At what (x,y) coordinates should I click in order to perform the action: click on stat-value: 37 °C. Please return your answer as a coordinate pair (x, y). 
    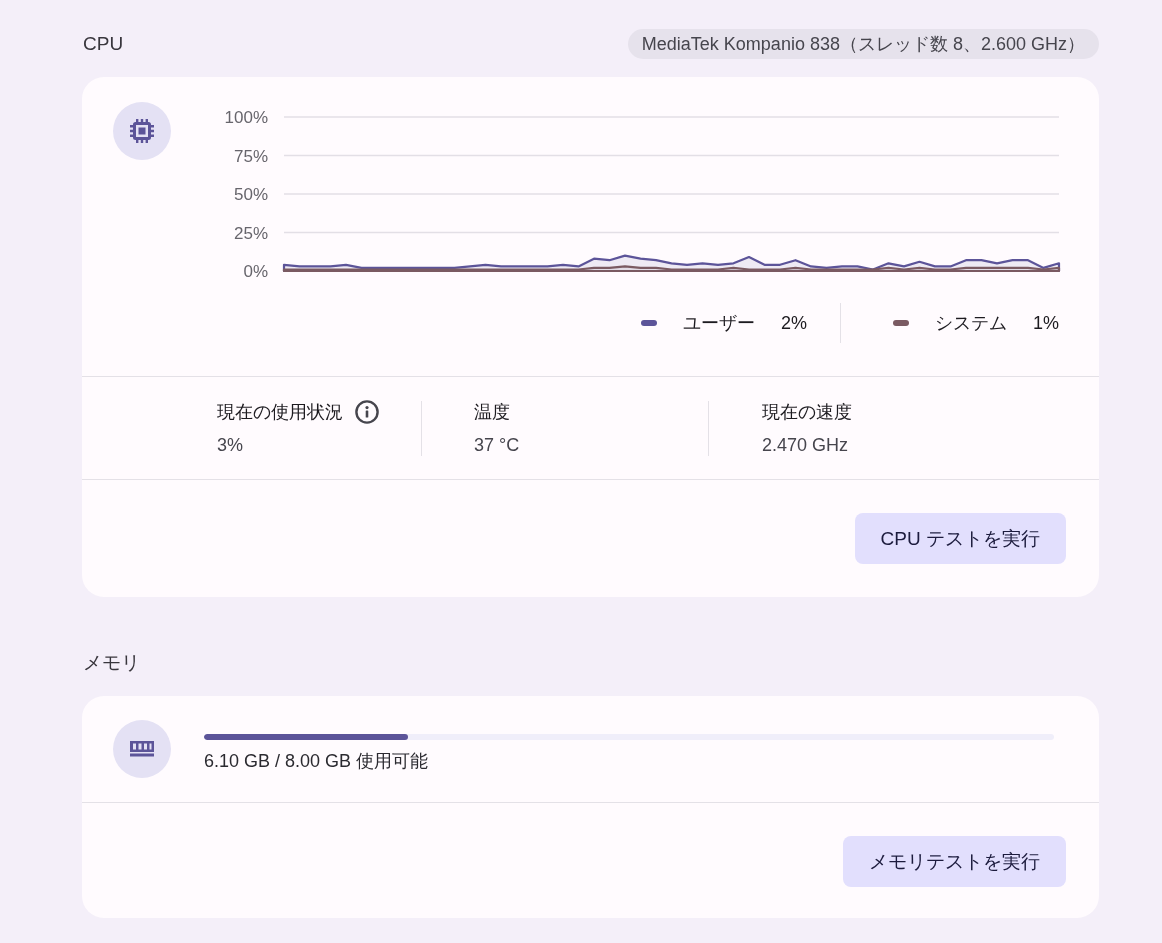
    Looking at the image, I should click on (497, 445).